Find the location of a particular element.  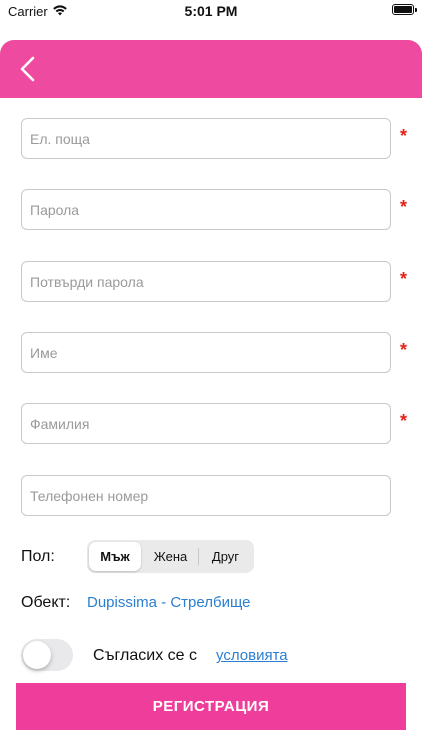

first-name-required-marker: * is located at coordinates (404, 350).